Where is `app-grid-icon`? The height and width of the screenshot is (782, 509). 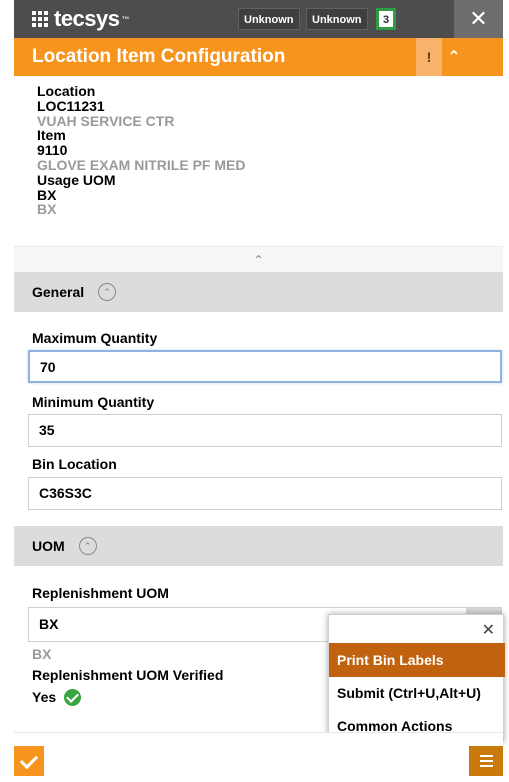
app-grid-icon is located at coordinates (40, 19).